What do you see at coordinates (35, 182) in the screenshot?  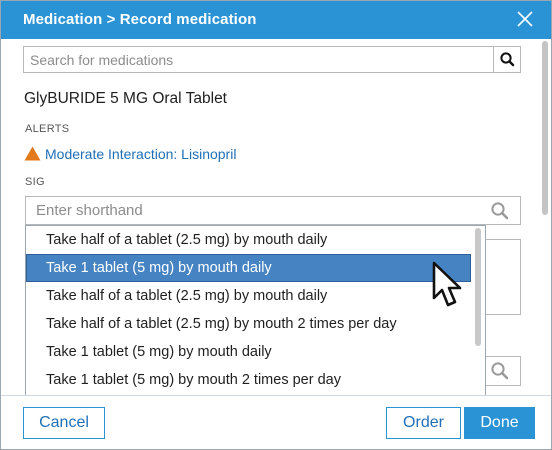 I see `sig-label: SIG` at bounding box center [35, 182].